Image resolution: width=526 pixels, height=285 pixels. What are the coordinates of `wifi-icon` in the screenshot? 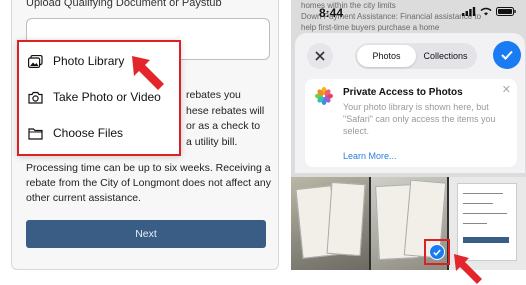 It's located at (486, 11).